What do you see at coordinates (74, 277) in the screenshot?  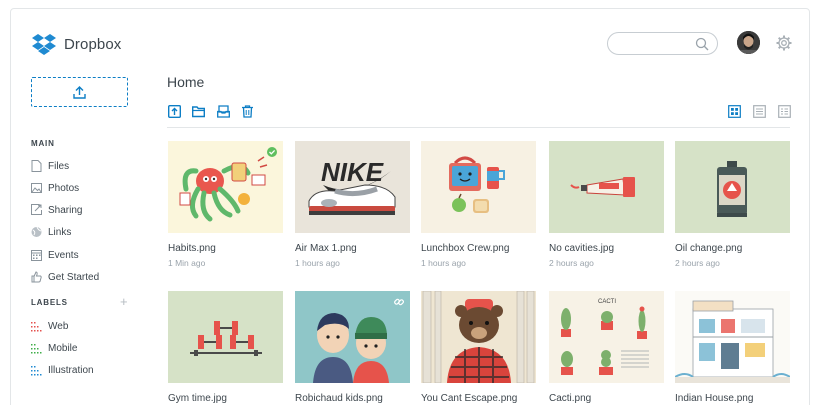 I see `sidebar-item-label: Get Started` at bounding box center [74, 277].